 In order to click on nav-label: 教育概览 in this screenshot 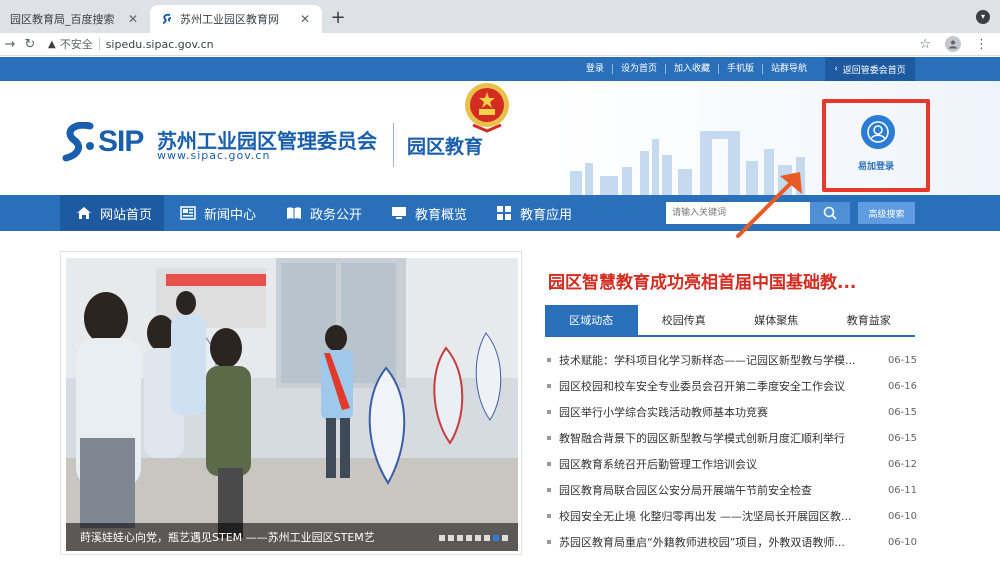, I will do `click(441, 215)`.